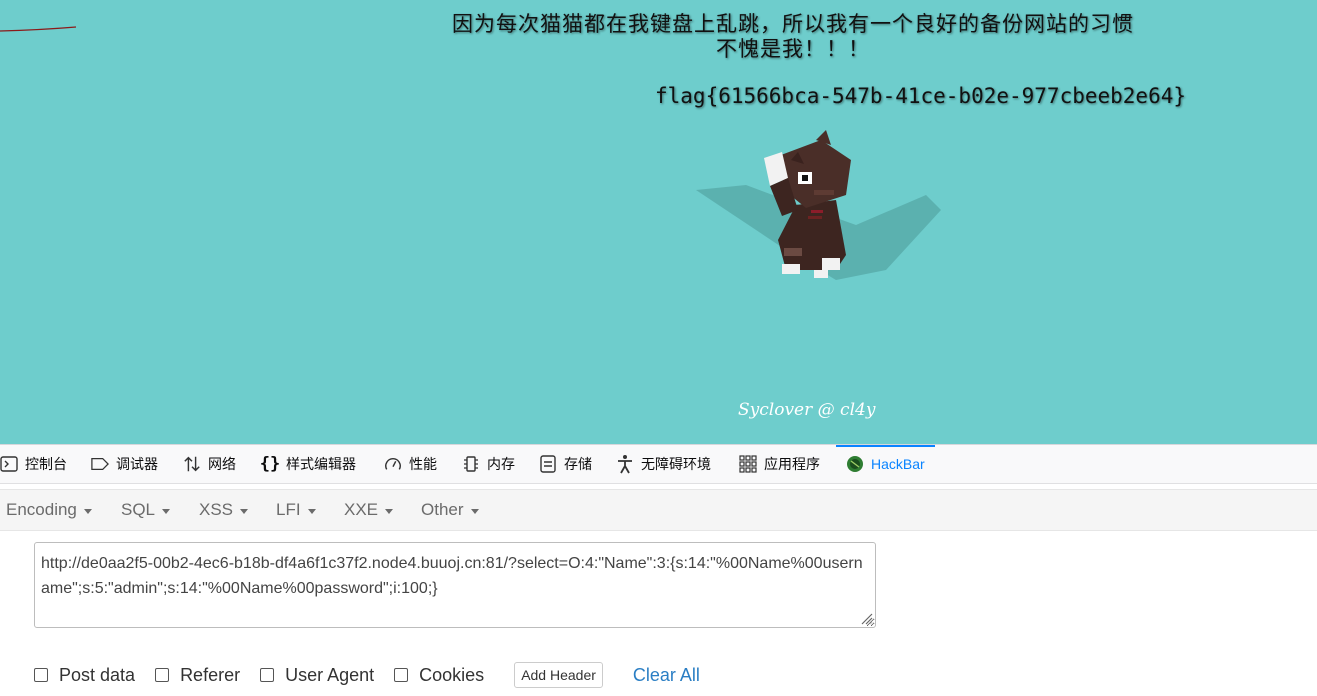 The height and width of the screenshot is (696, 1317). I want to click on menu-encoding: Encoding, so click(49, 510).